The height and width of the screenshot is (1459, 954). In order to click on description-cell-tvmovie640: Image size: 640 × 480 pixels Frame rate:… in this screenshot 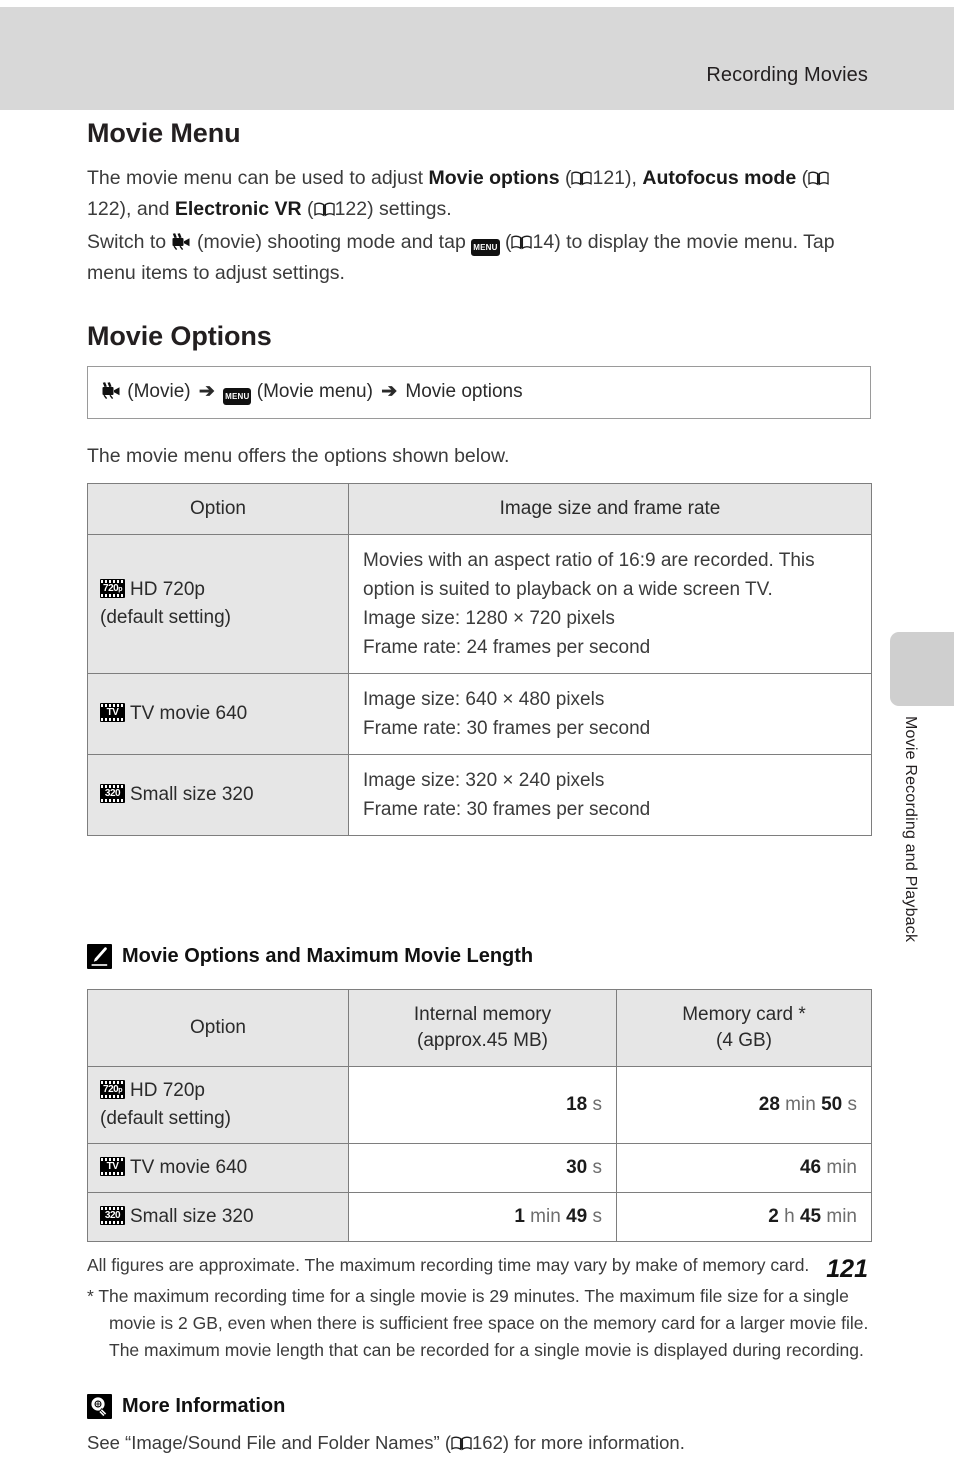, I will do `click(610, 714)`.